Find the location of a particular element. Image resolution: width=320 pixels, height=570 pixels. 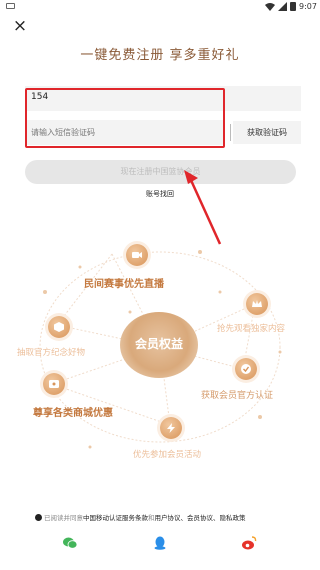

qq-icon is located at coordinates (160, 543).